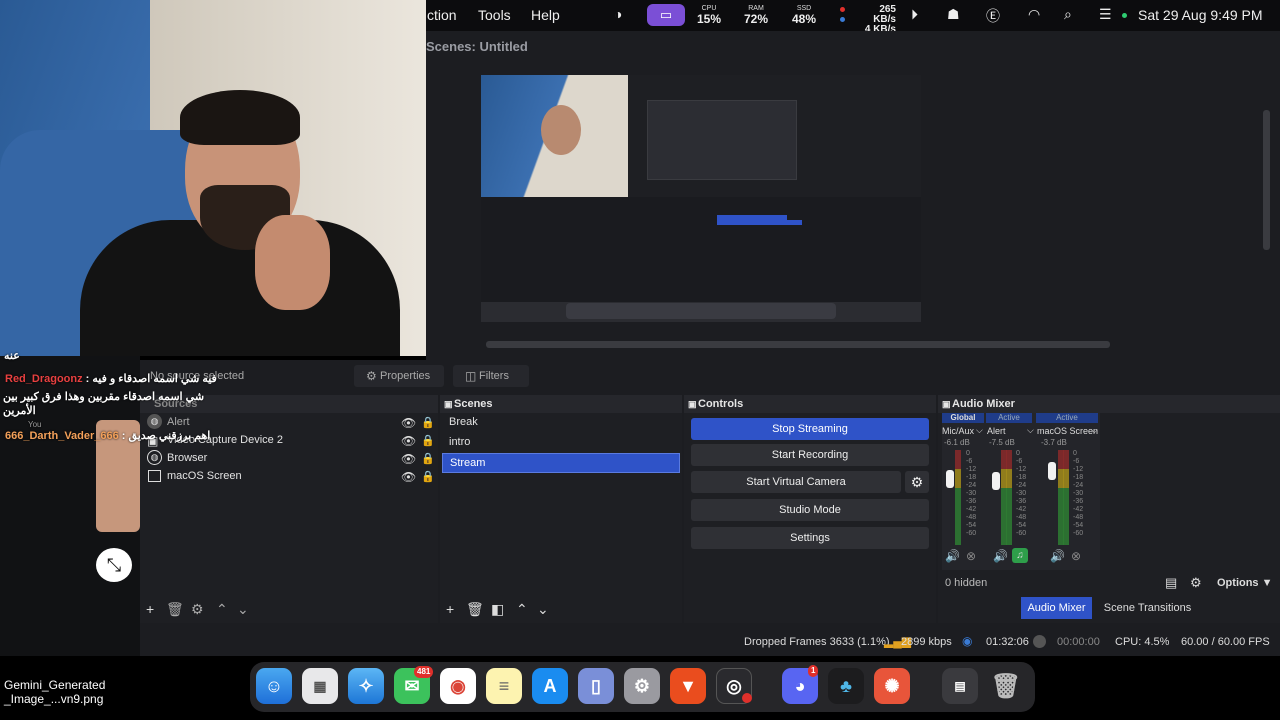 This screenshot has height=720, width=1280. What do you see at coordinates (810, 429) in the screenshot?
I see `stop-streaming-button: Stop Streaming` at bounding box center [810, 429].